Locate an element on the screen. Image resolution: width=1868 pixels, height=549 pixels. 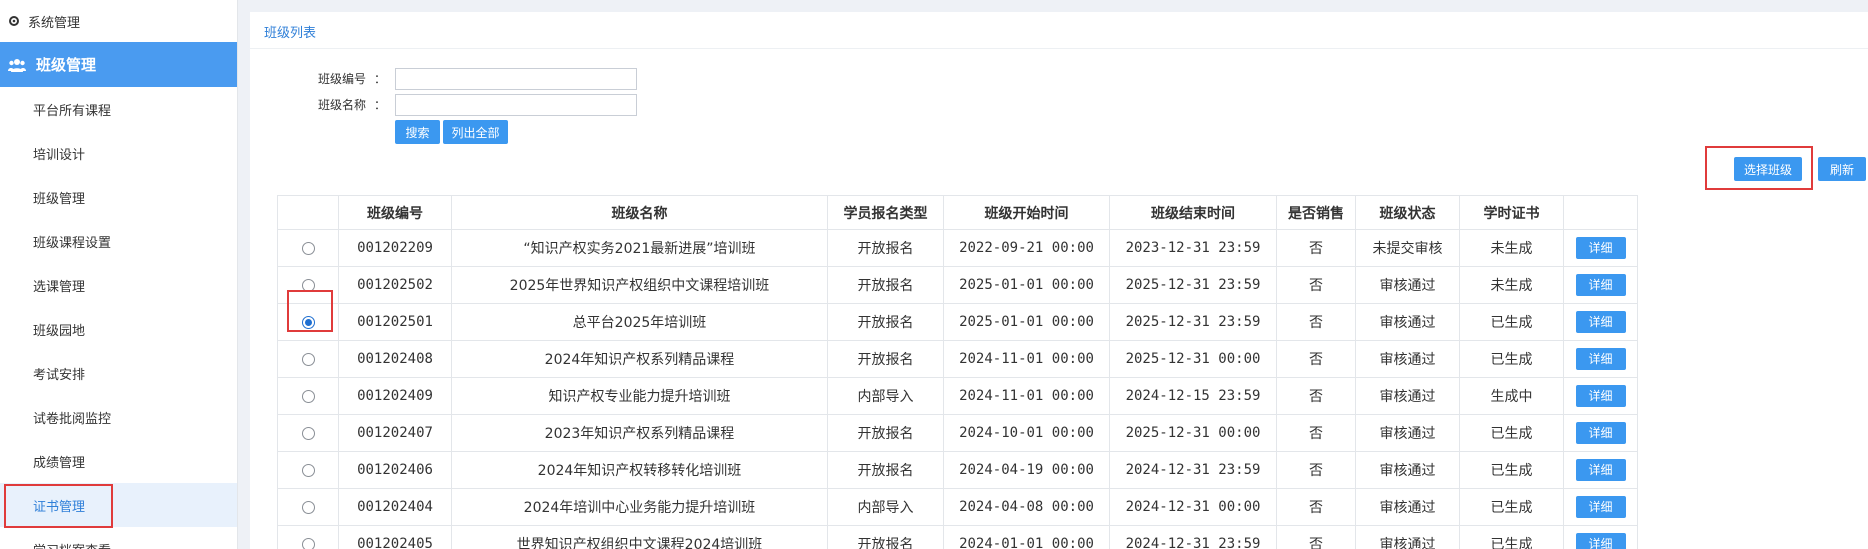
end-time-cell: 2024-12-31 23:59 is located at coordinates (1193, 470).